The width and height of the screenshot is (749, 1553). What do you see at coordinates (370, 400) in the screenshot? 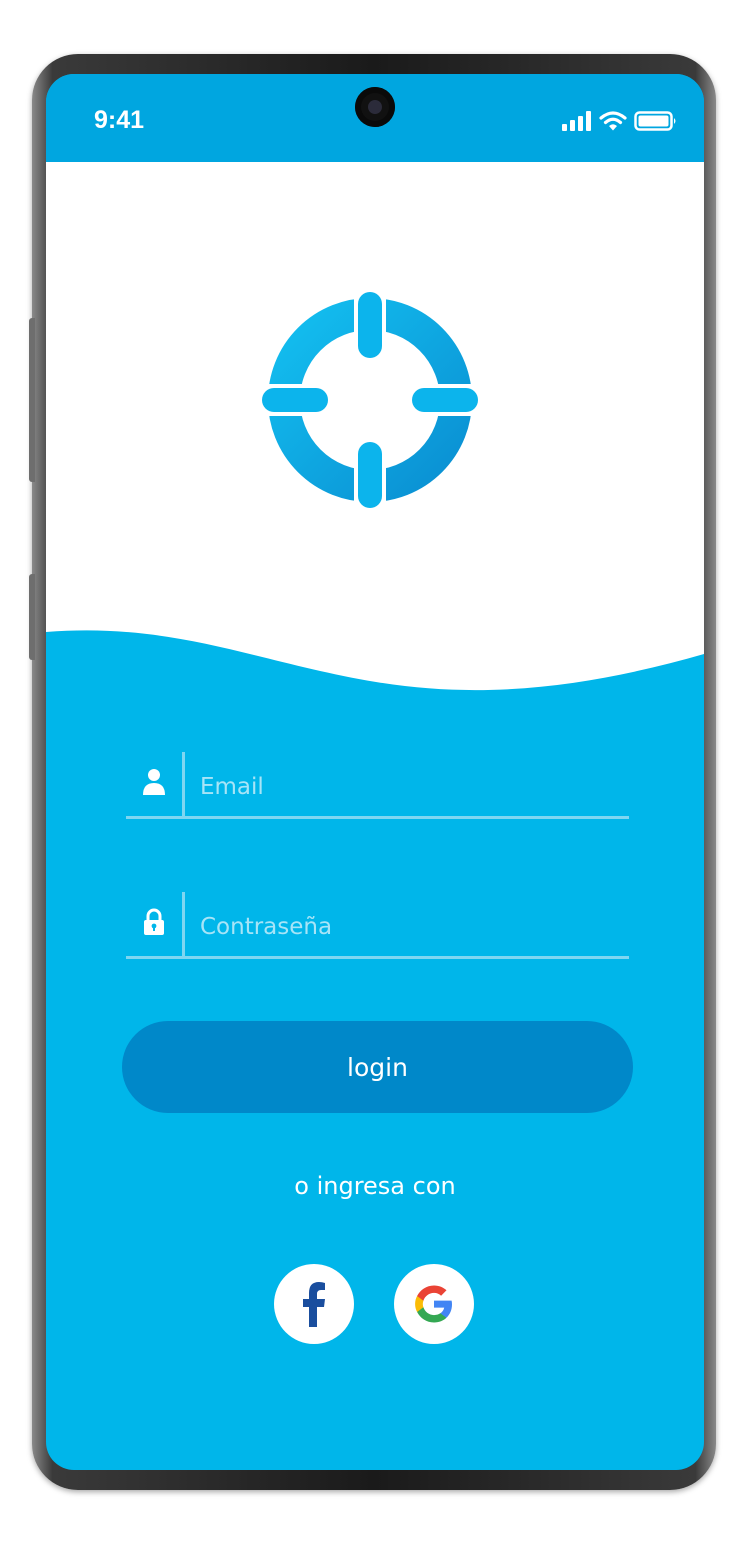
I see `crosshair-logo-icon` at bounding box center [370, 400].